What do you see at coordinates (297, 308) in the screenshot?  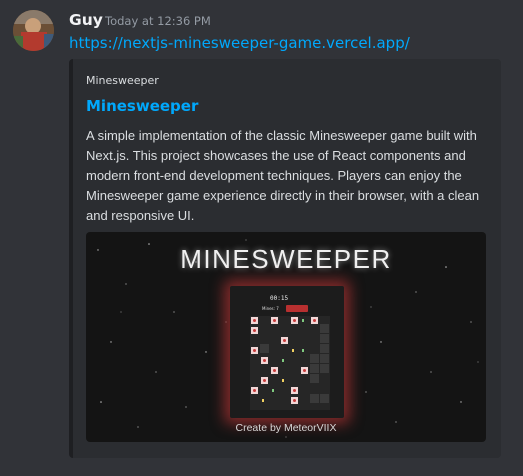 I see `game-mode-button` at bounding box center [297, 308].